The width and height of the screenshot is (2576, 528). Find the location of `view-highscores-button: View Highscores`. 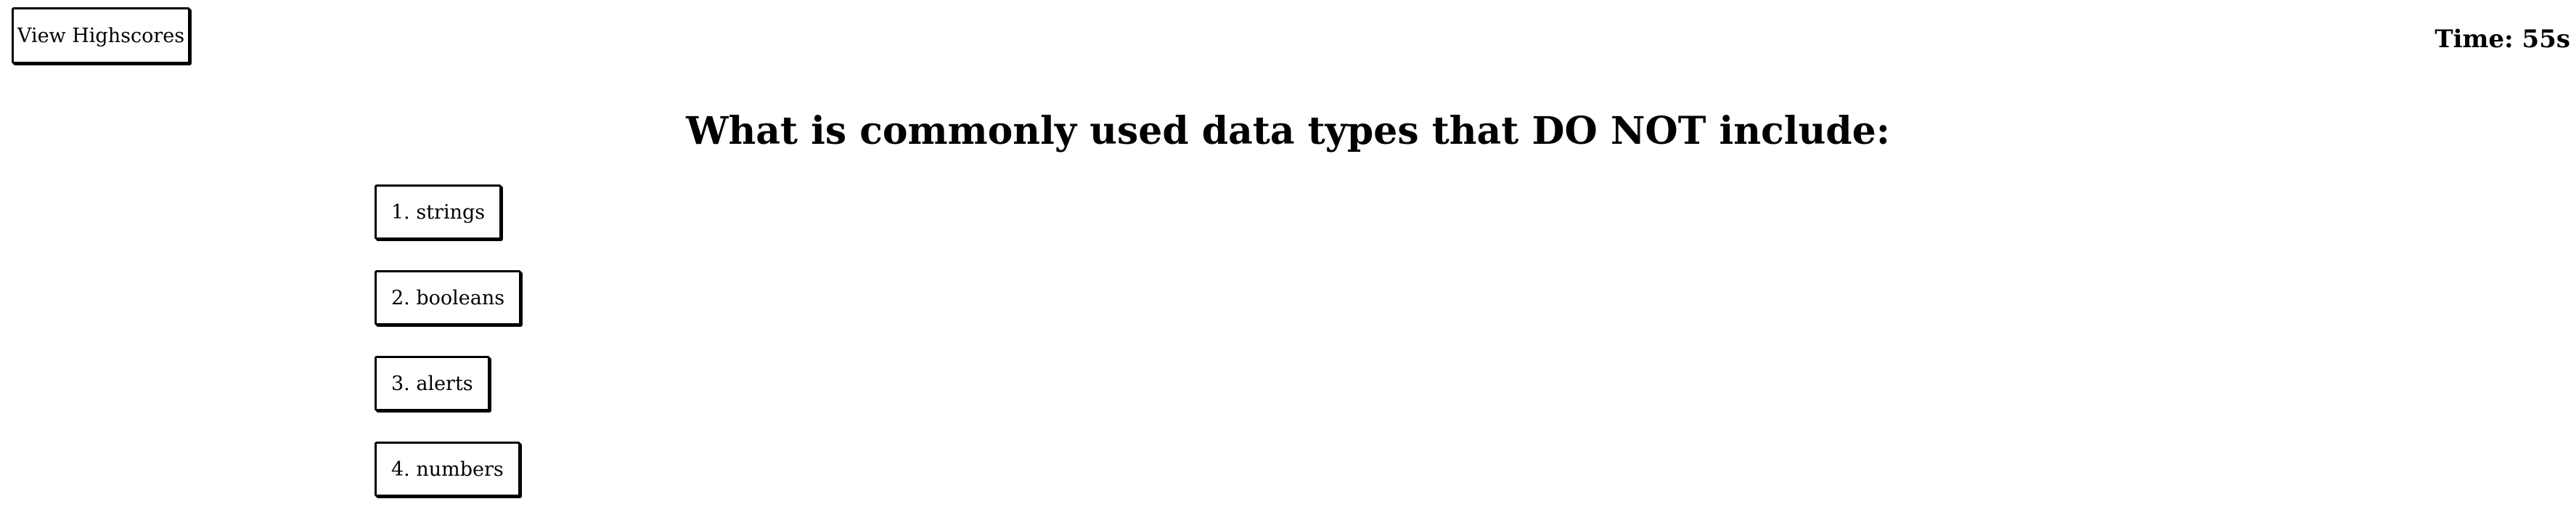

view-highscores-button: View Highscores is located at coordinates (101, 35).